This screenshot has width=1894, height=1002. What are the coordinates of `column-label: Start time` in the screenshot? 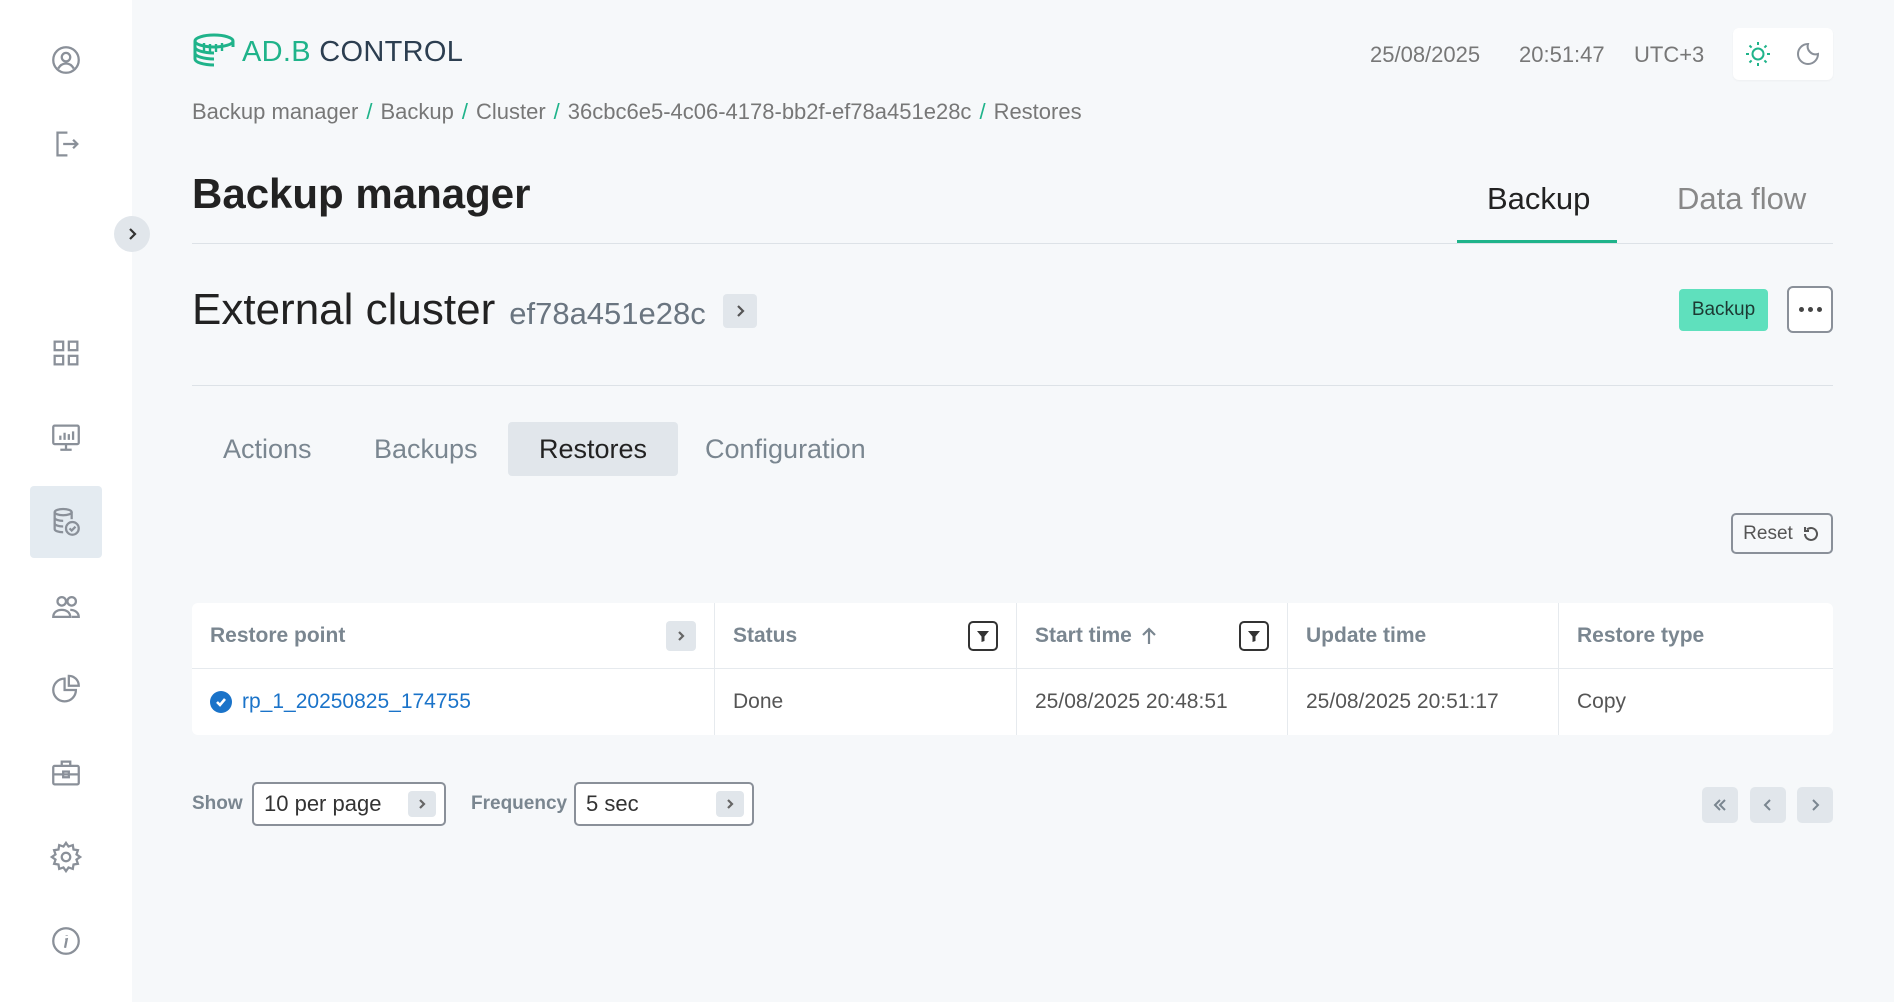 It's located at (1083, 635).